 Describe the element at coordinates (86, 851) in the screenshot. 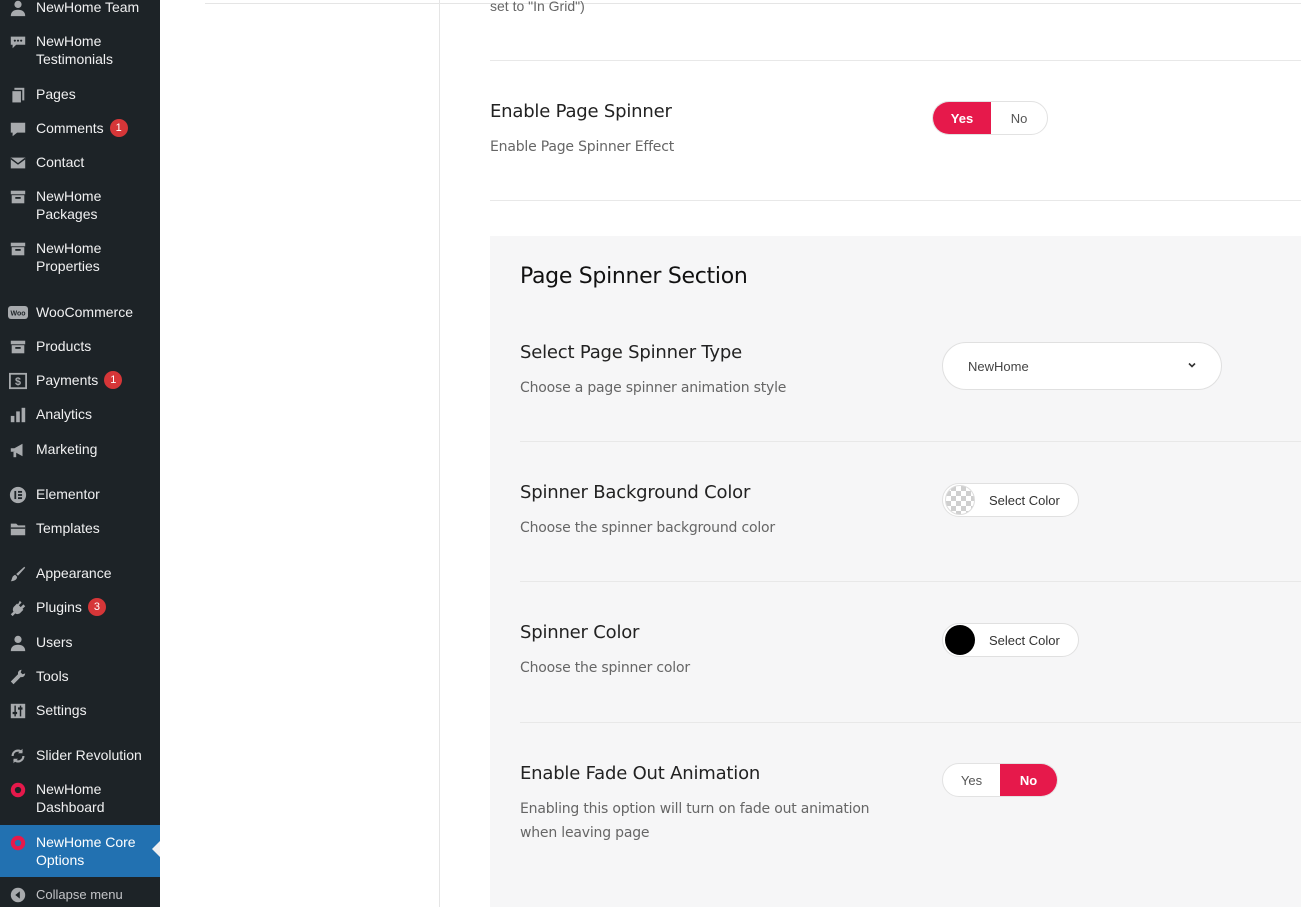

I see `sidebar-item-label: NewHome Core Options` at that location.